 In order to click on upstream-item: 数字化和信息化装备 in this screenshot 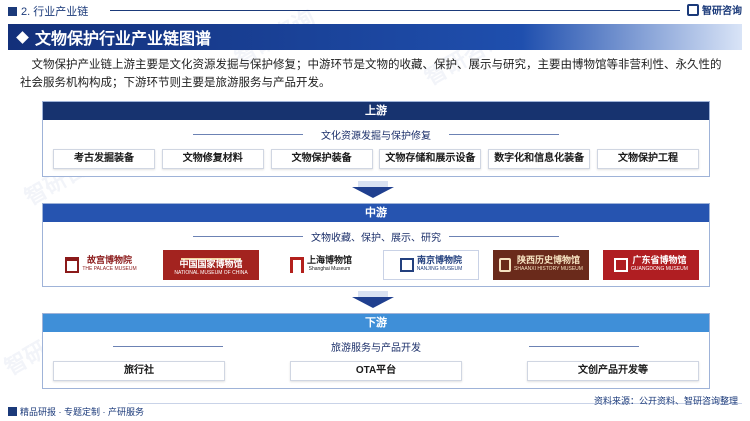, I will do `click(539, 159)`.